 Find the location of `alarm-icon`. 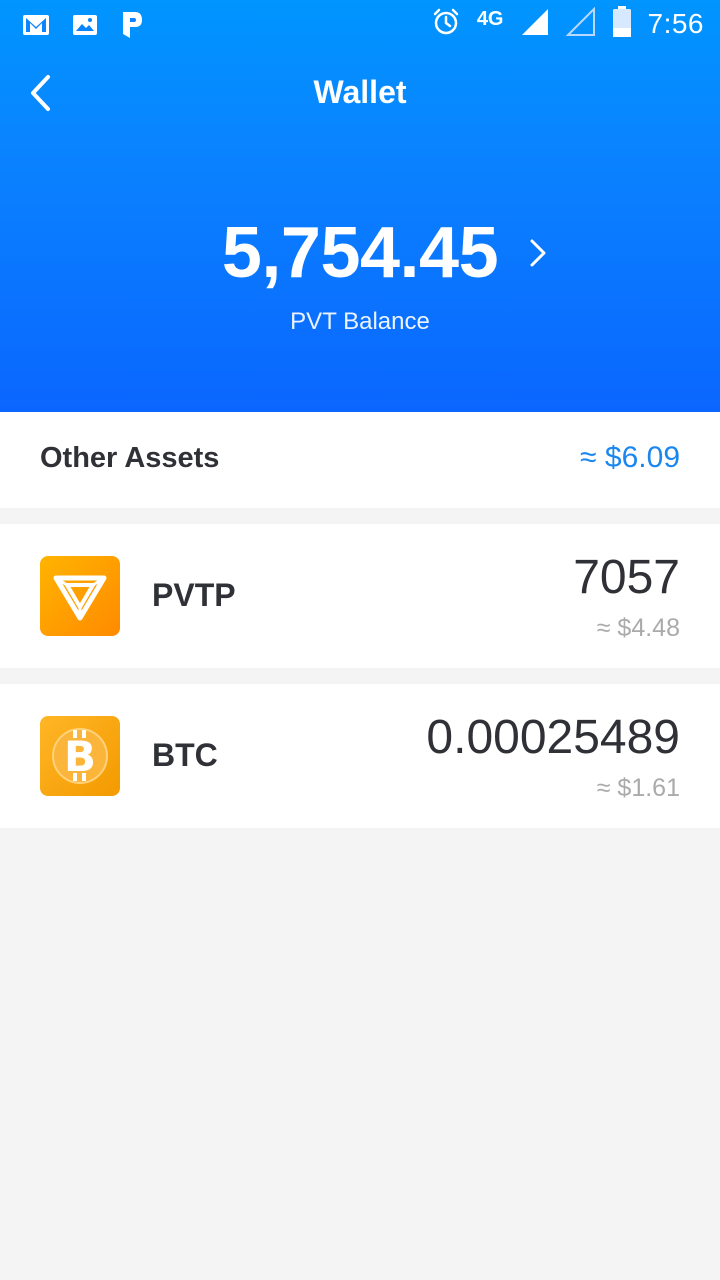

alarm-icon is located at coordinates (446, 24).